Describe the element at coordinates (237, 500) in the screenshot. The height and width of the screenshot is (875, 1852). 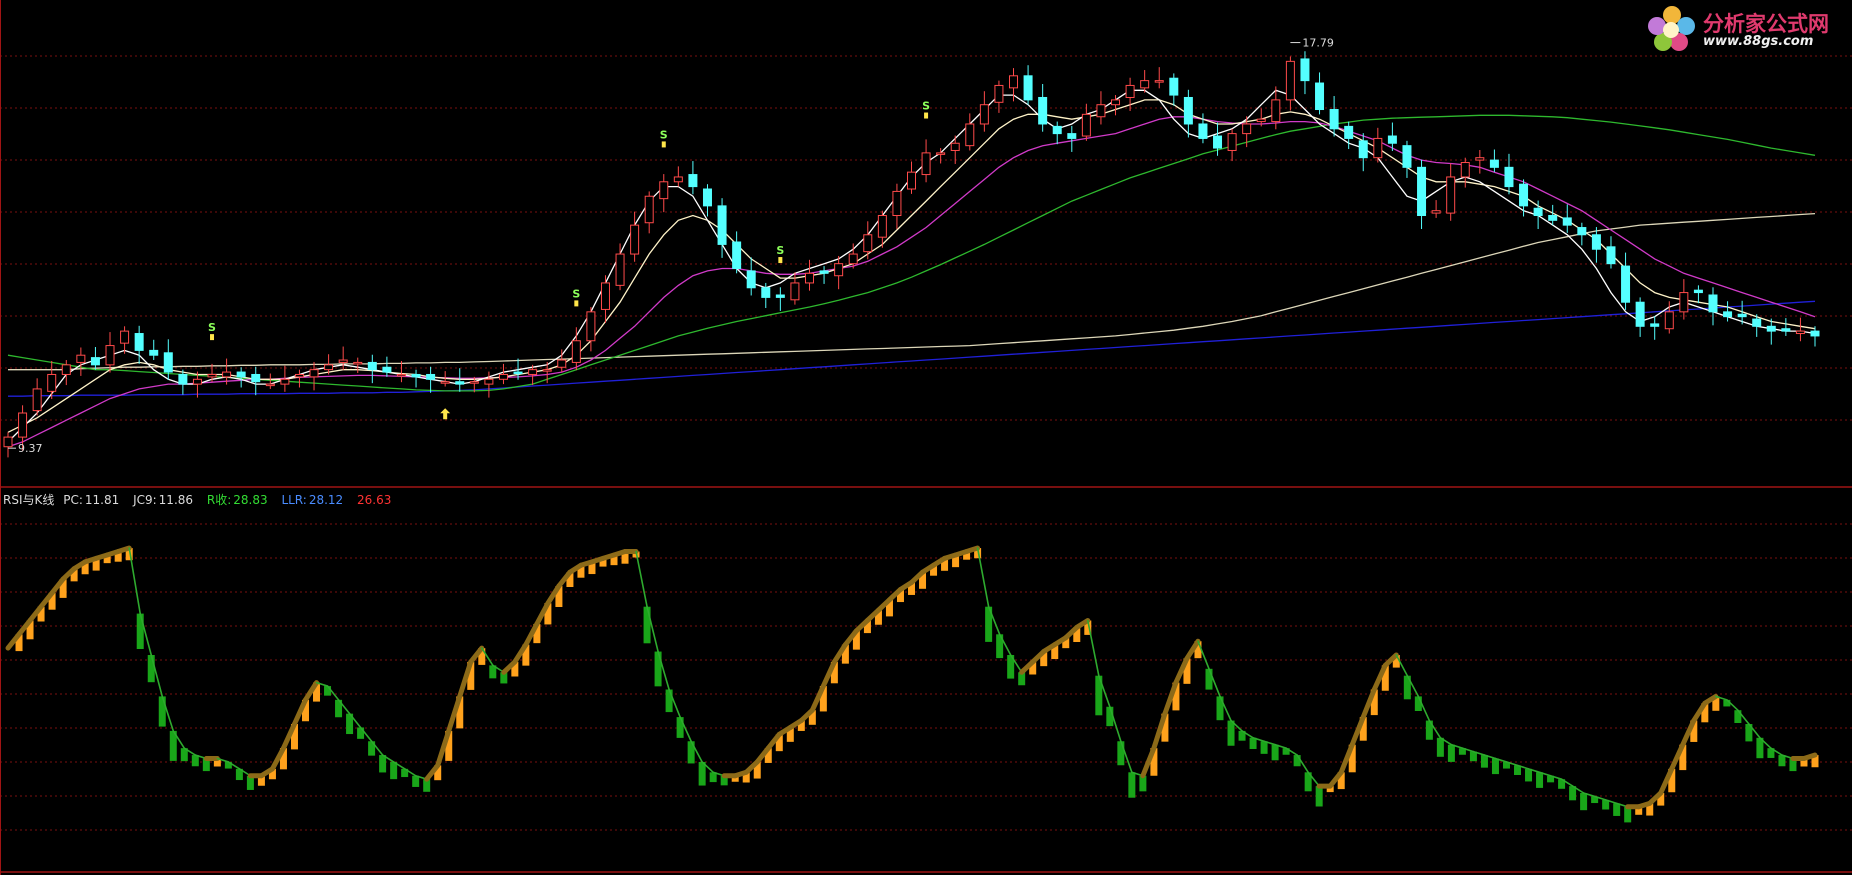
I see `legend-item-rclose: R收: 28.83` at that location.